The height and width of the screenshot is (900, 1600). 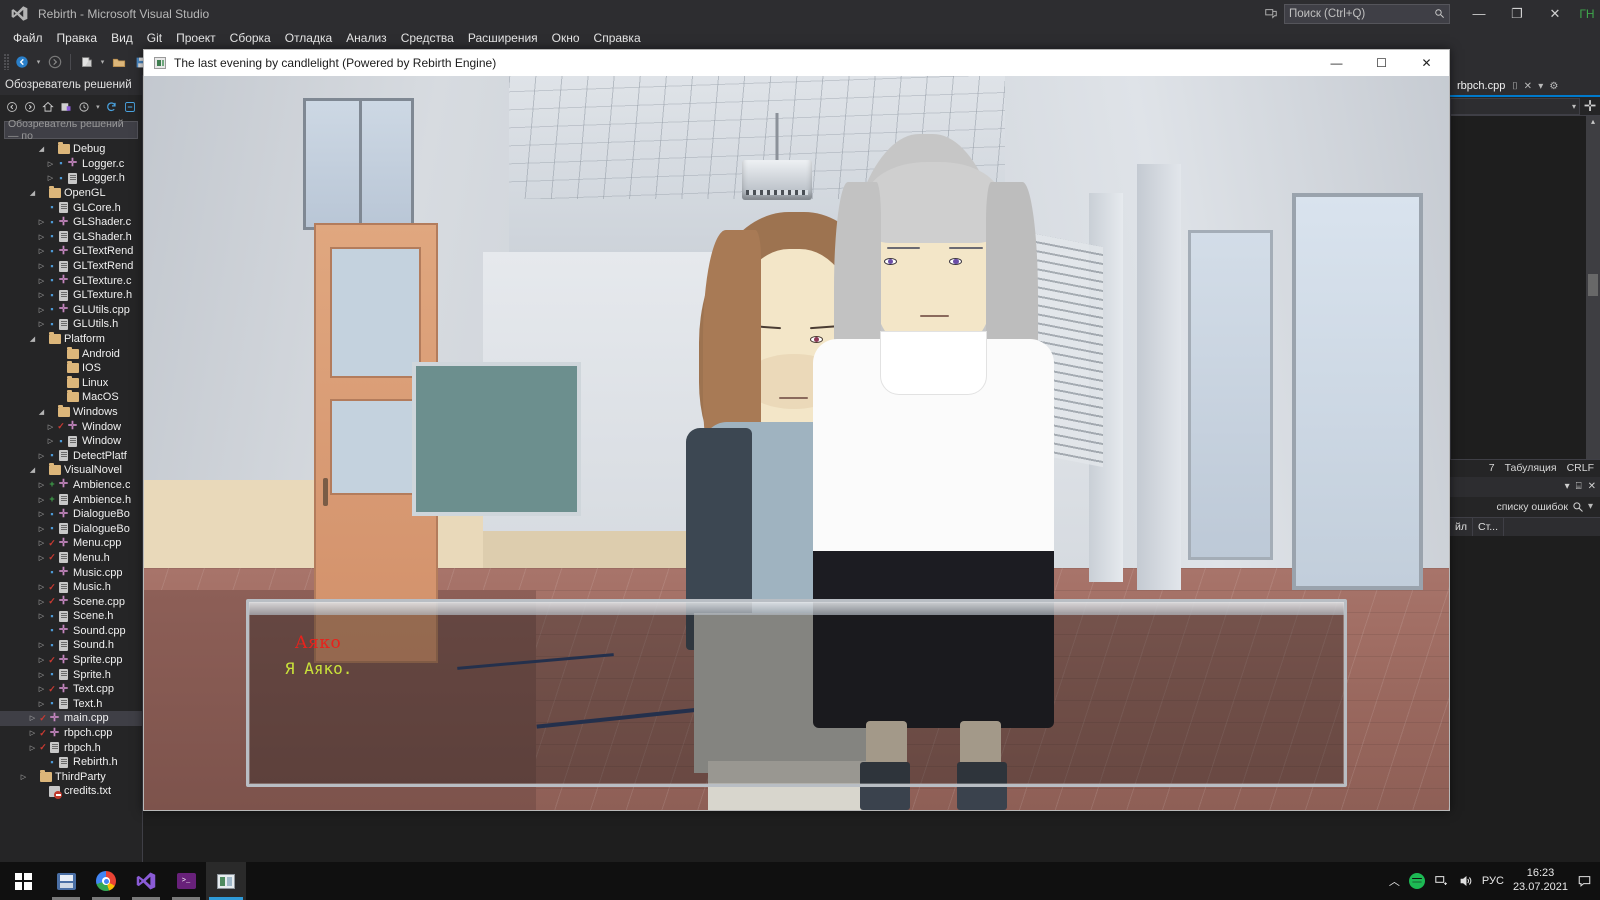 I want to click on tree-item-thirdparty: ▷ ThirdParty, so click(x=71, y=777).